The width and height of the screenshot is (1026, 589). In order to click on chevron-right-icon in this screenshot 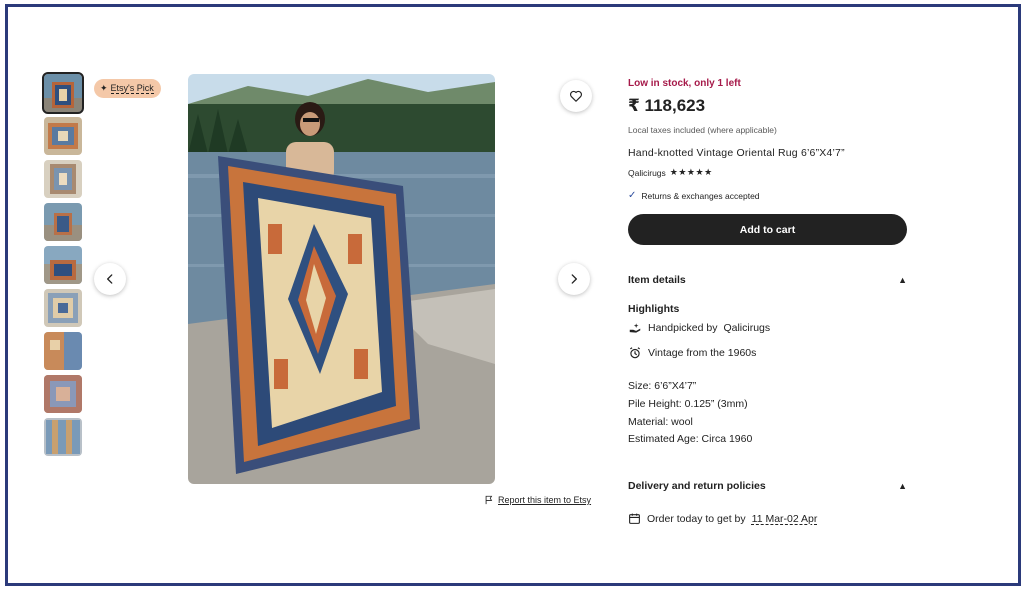, I will do `click(574, 279)`.